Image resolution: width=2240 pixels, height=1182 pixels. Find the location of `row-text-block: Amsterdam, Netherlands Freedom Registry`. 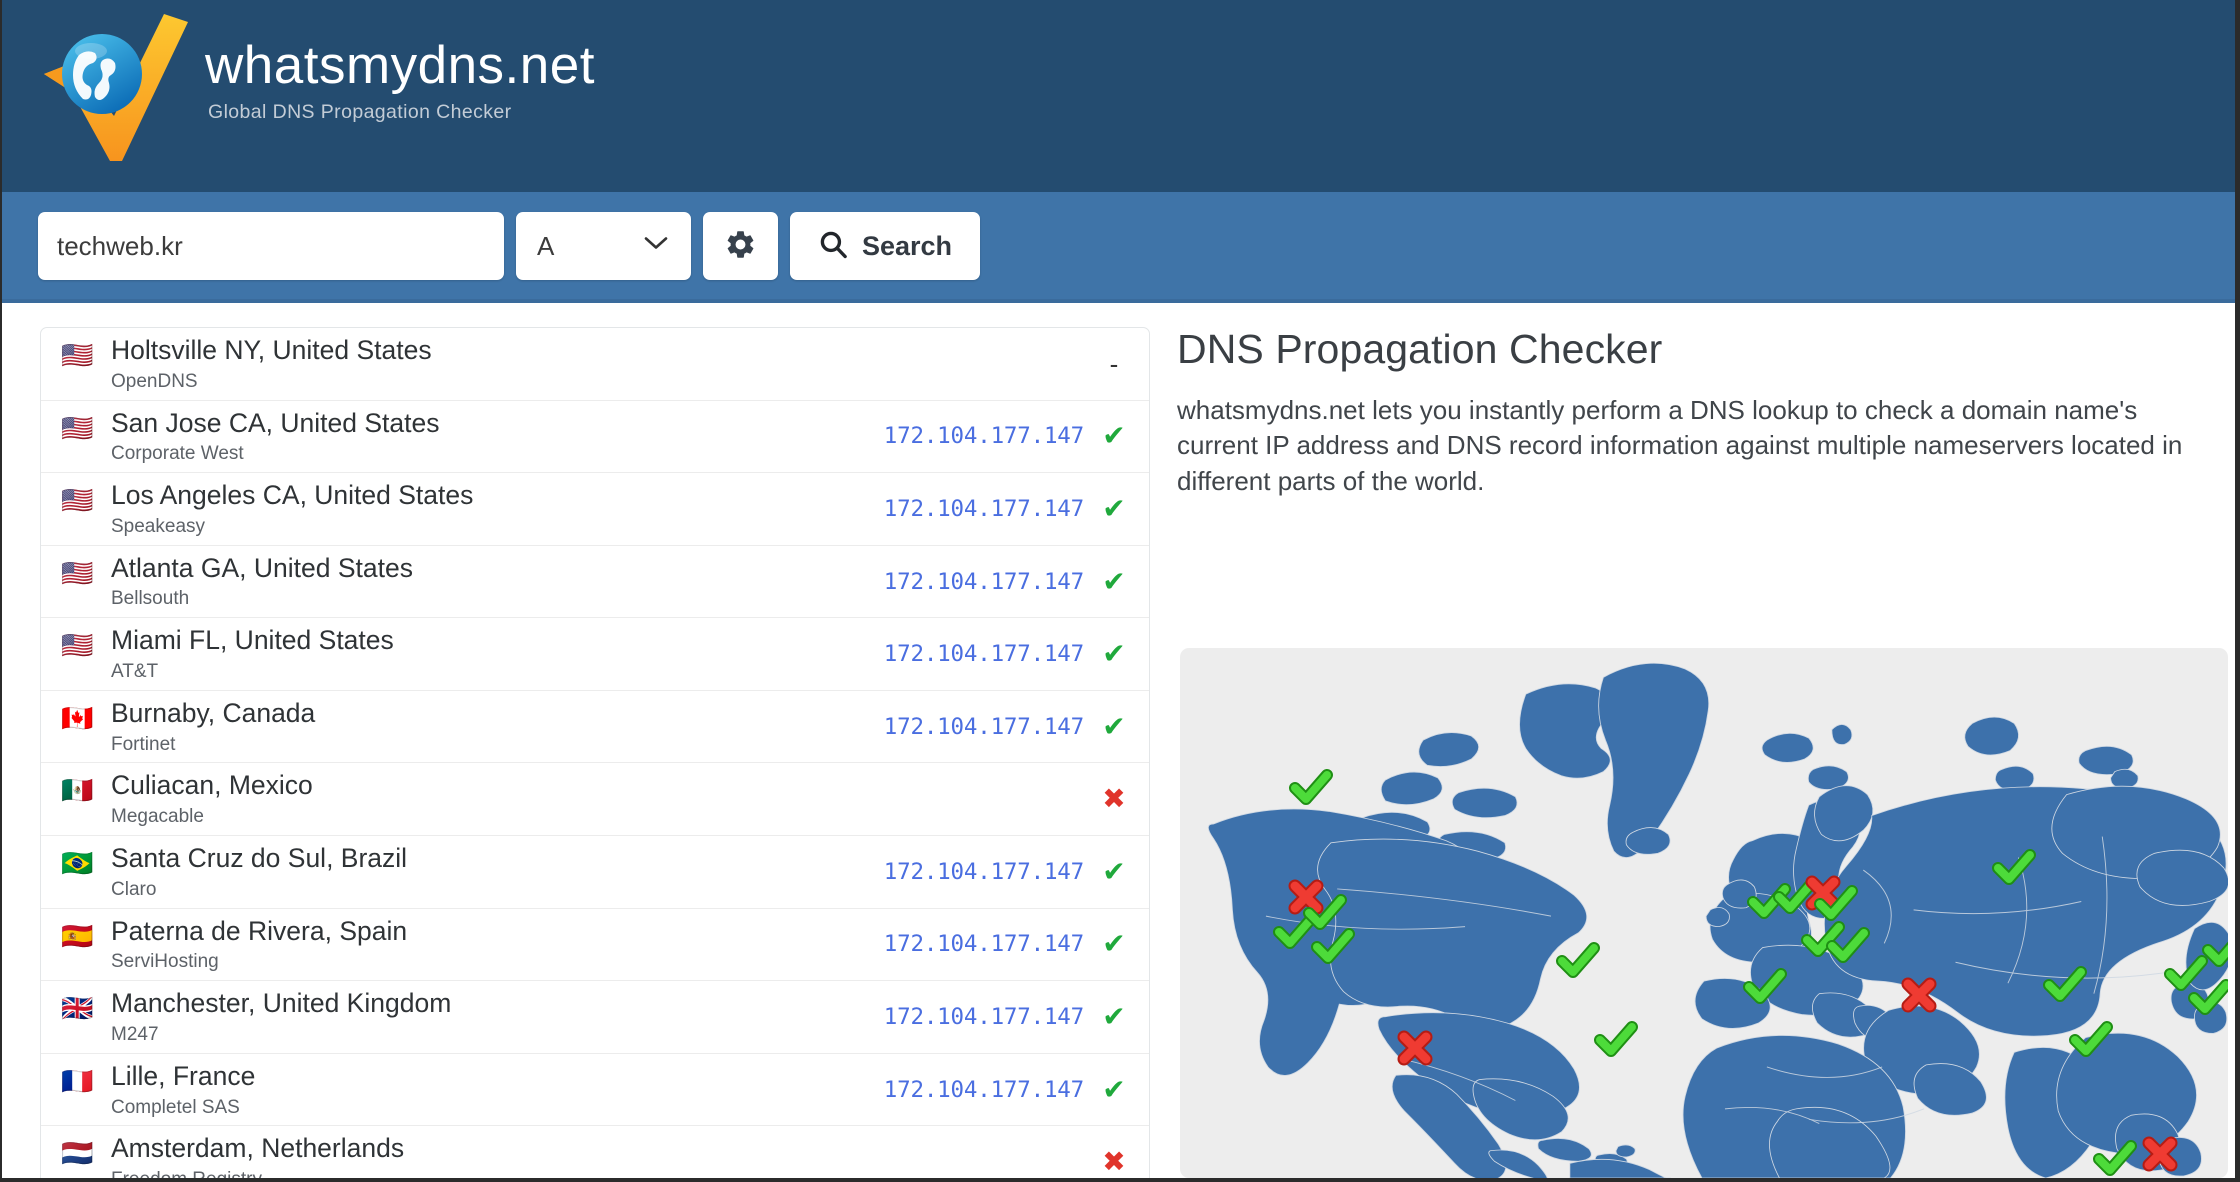

row-text-block: Amsterdam, Netherlands Freedom Registry is located at coordinates (258, 1157).